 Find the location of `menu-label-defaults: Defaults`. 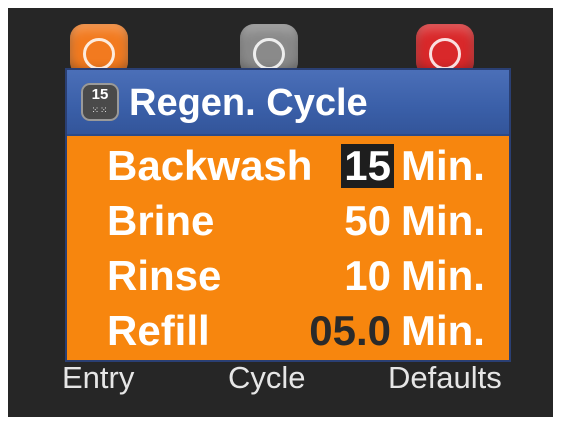

menu-label-defaults: Defaults is located at coordinates (445, 377).